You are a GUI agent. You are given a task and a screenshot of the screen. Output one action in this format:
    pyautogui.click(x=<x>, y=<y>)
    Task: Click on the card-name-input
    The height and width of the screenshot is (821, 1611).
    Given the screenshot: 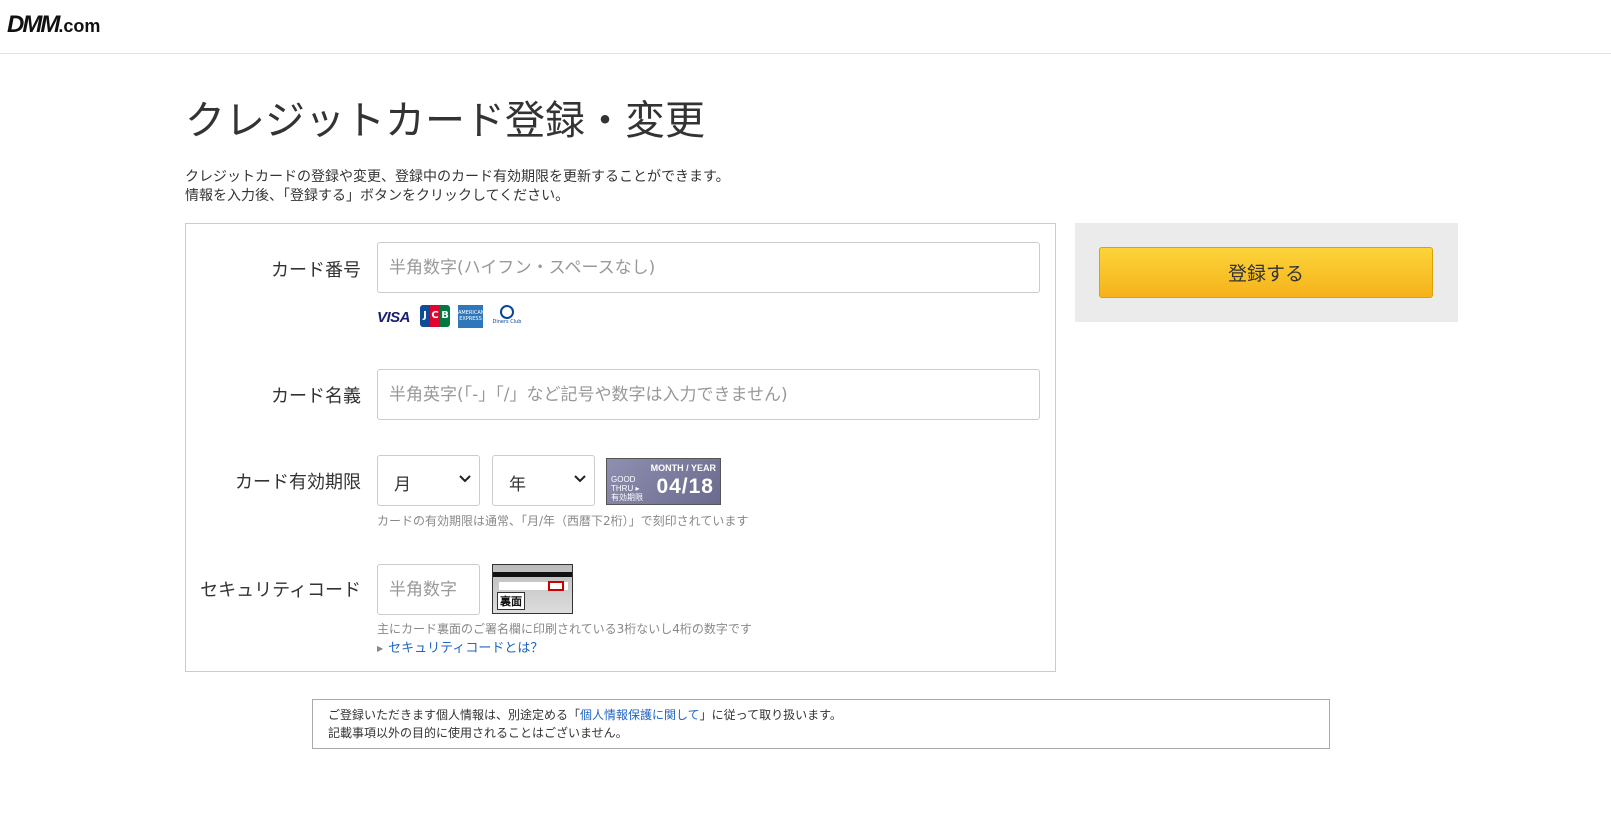 What is the action you would take?
    pyautogui.click(x=708, y=394)
    